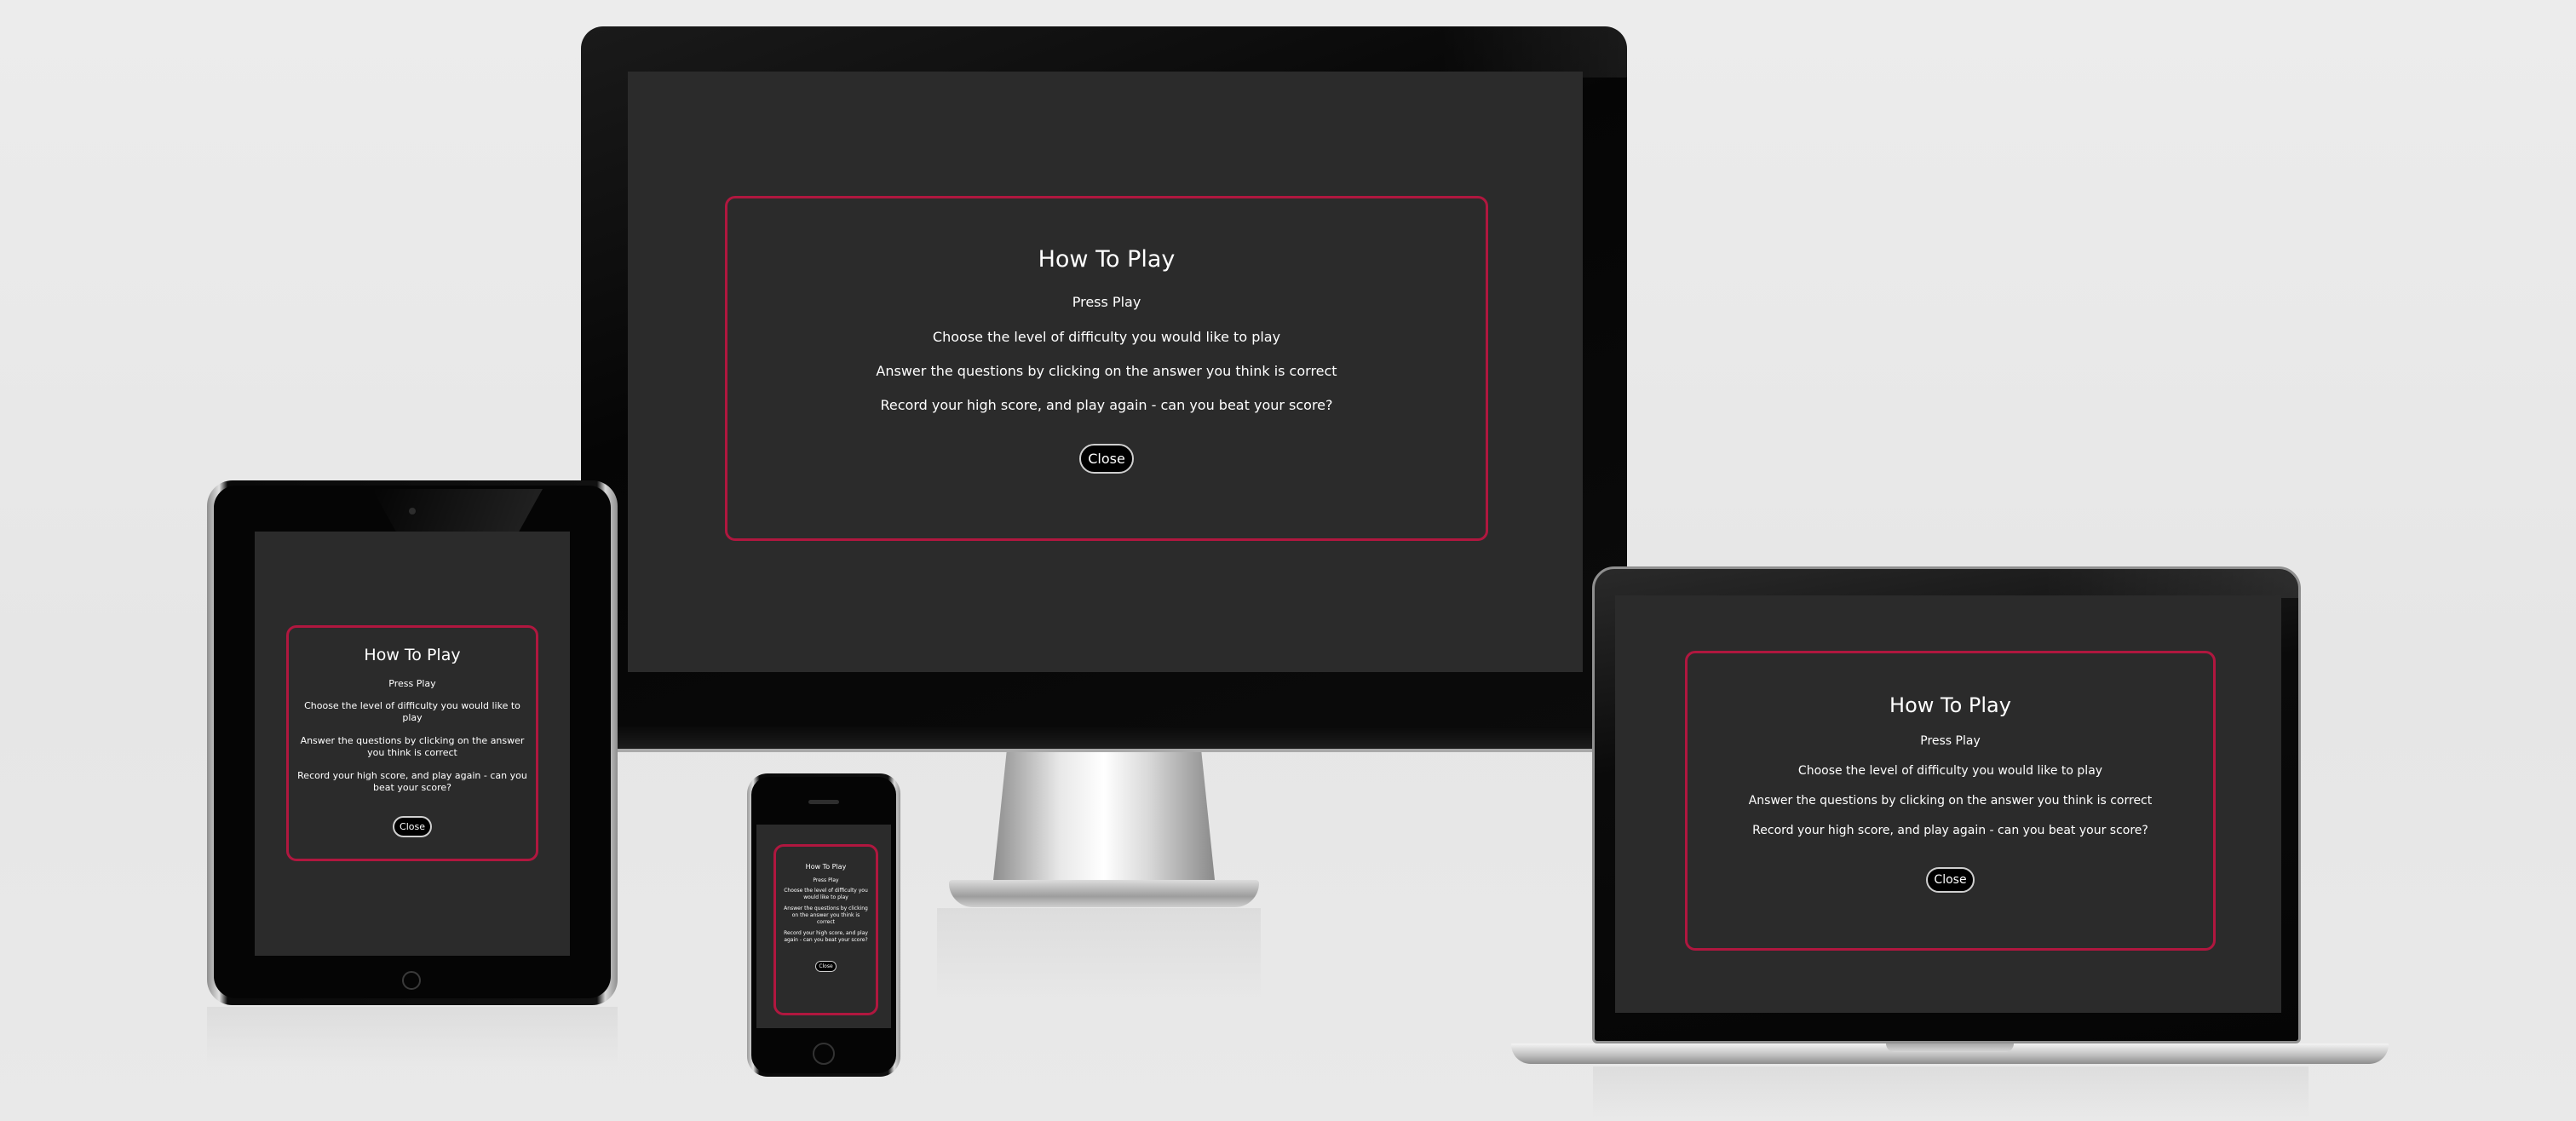  Describe the element at coordinates (1104, 750) in the screenshot. I see `monitor-chin-edge` at that location.